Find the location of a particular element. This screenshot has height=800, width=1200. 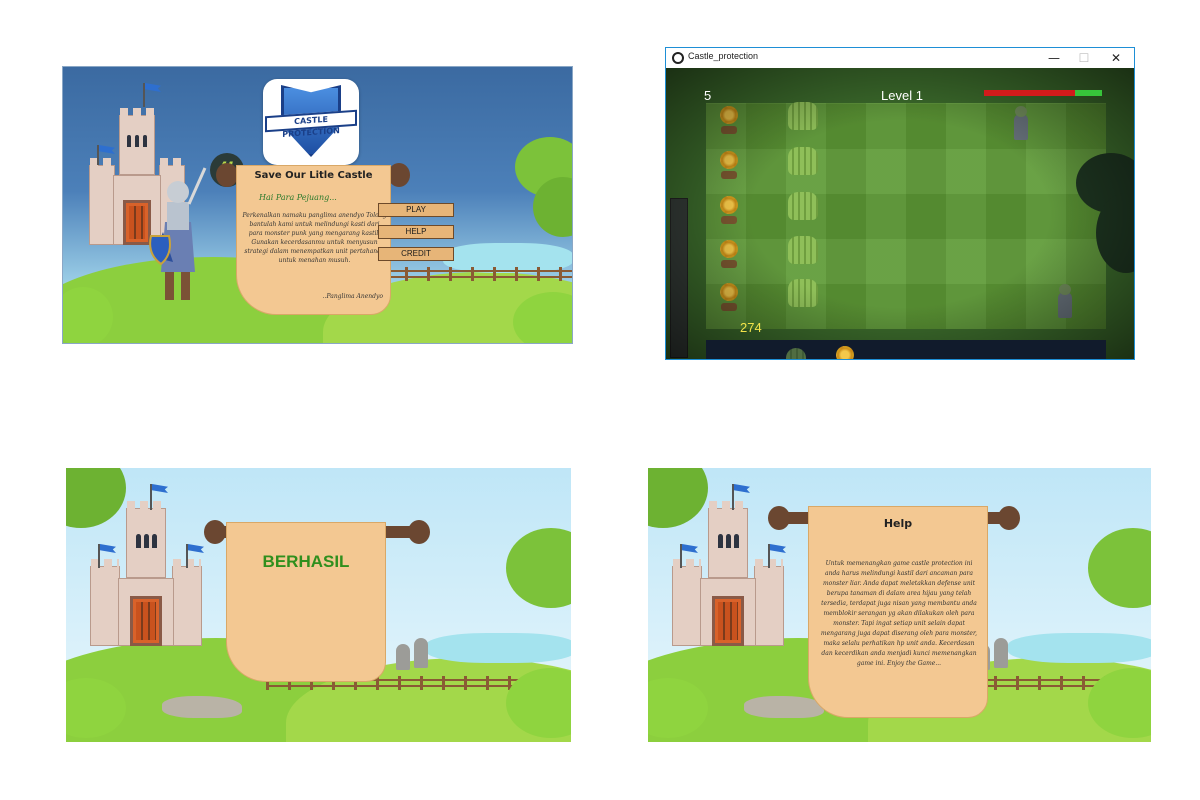

unity-icon is located at coordinates (678, 58).